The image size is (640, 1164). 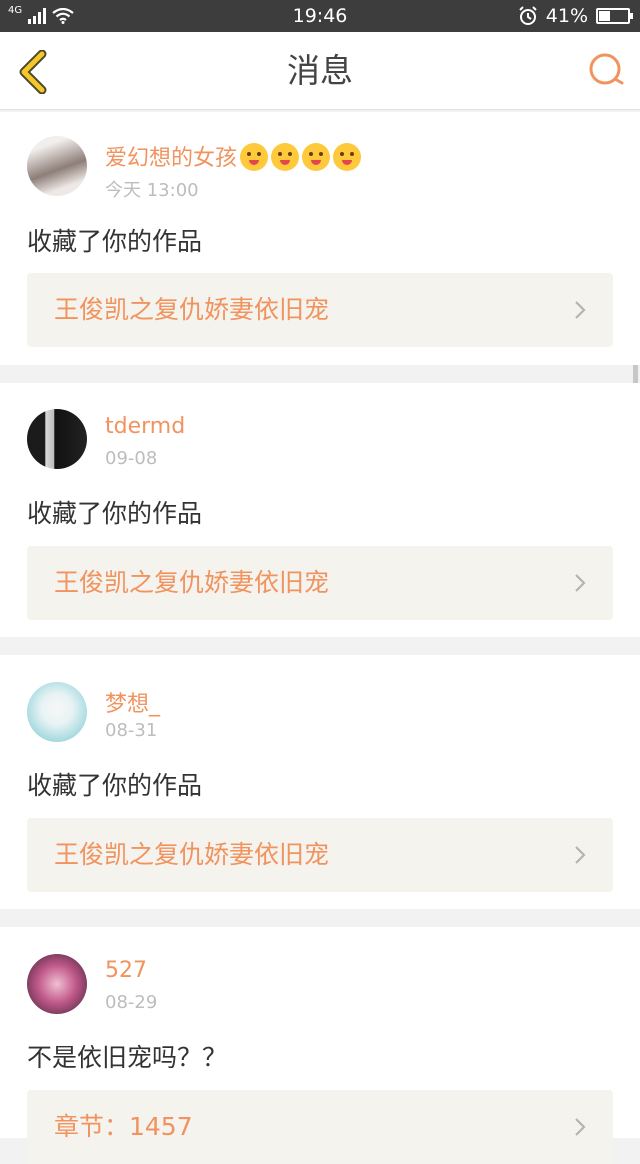 What do you see at coordinates (127, 1057) in the screenshot?
I see `message-text: 不是依旧宠吗？？` at bounding box center [127, 1057].